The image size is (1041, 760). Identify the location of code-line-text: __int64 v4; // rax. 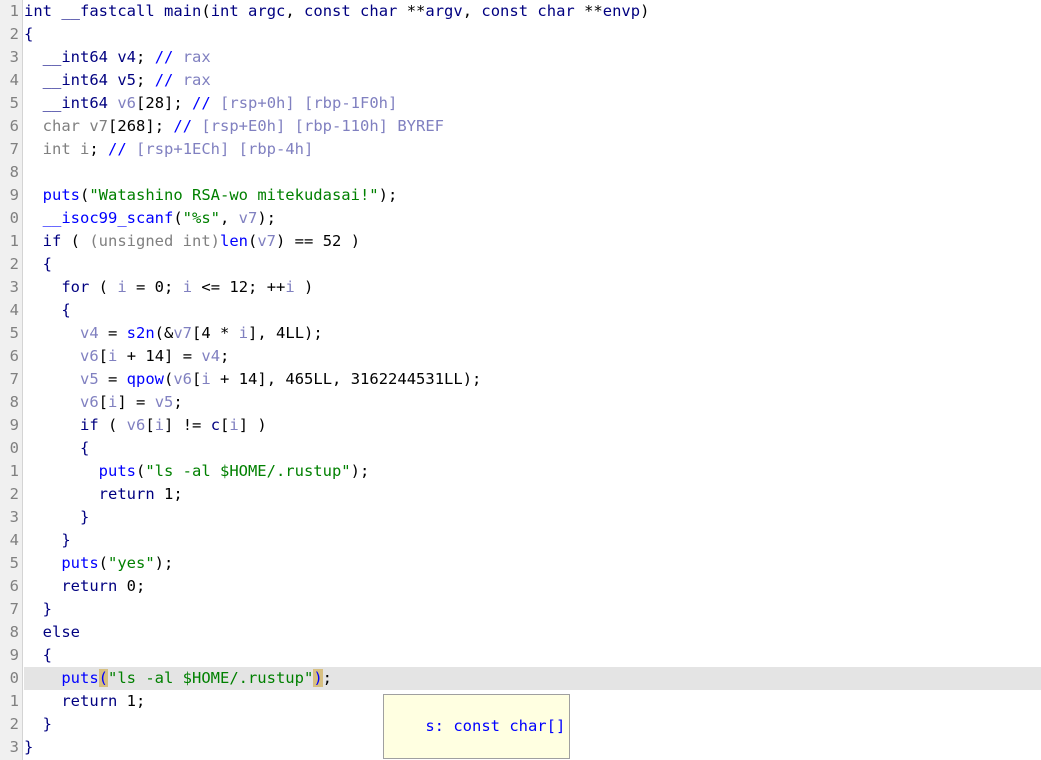
(117, 57).